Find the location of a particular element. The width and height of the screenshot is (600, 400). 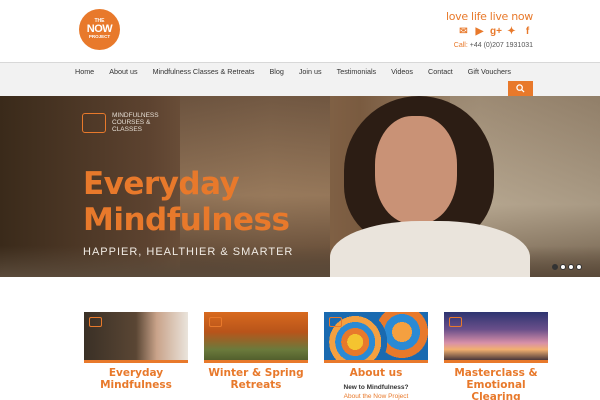

hero-badge: MINDFULNESS COURSES & CLASSES is located at coordinates (127, 122).